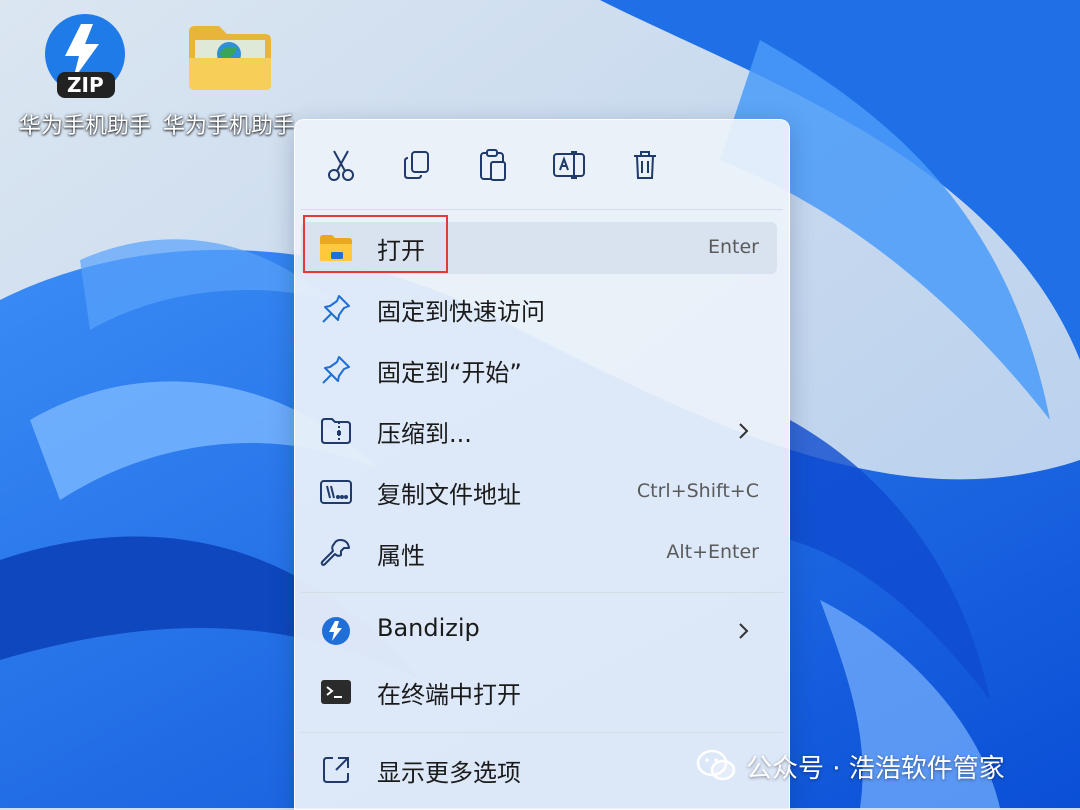 This screenshot has height=810, width=1080. What do you see at coordinates (449, 495) in the screenshot?
I see `menu-item-label: 复制文件地址` at bounding box center [449, 495].